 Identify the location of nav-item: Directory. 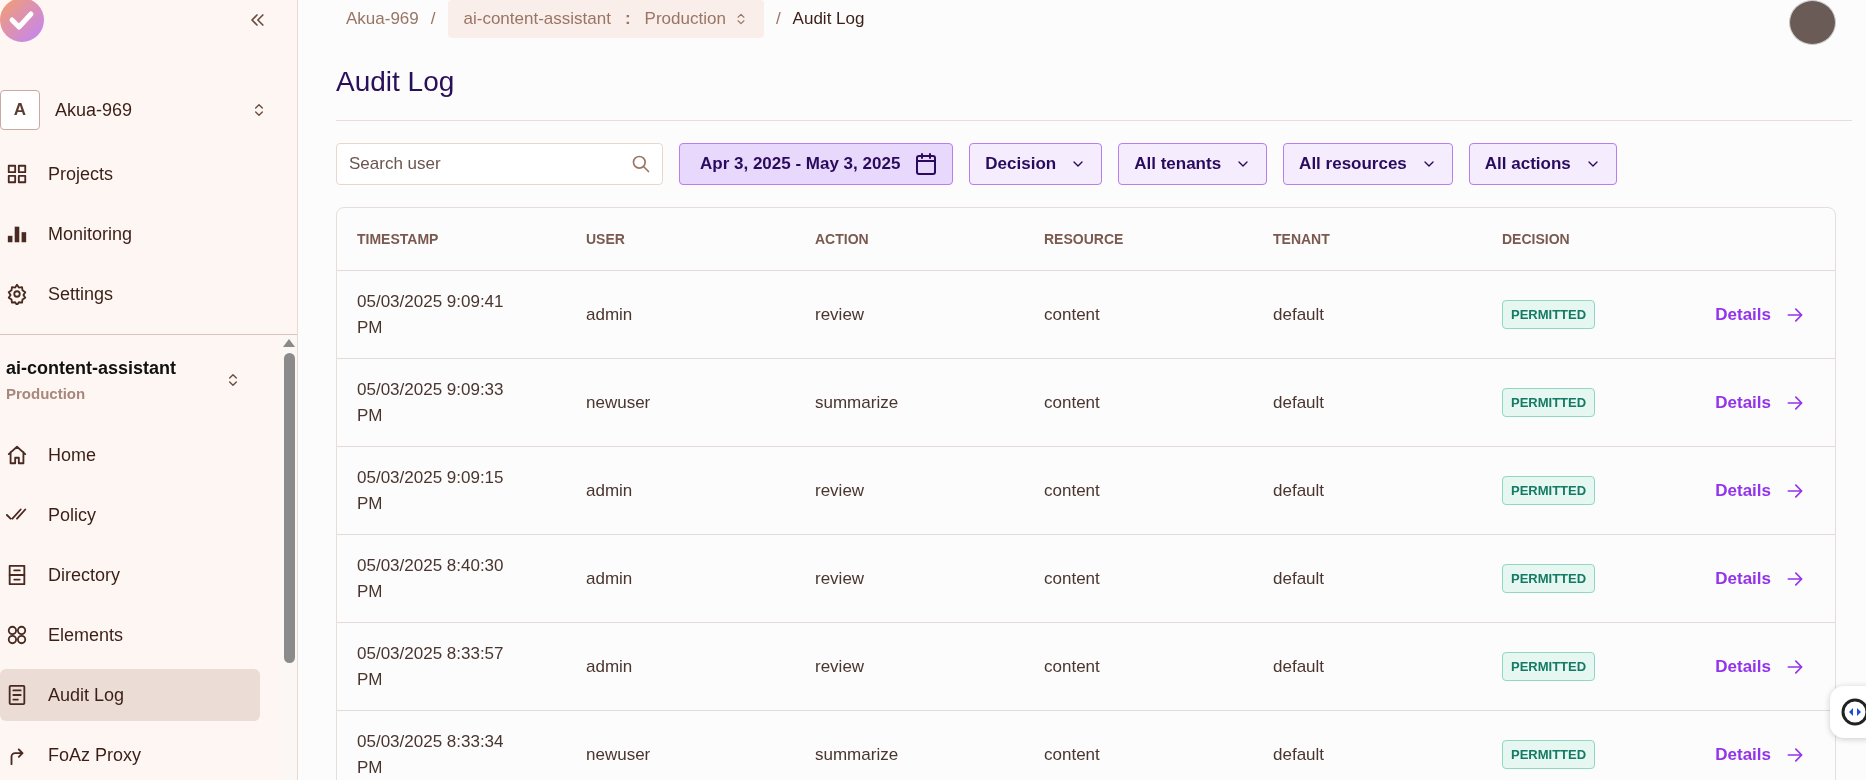
(130, 575).